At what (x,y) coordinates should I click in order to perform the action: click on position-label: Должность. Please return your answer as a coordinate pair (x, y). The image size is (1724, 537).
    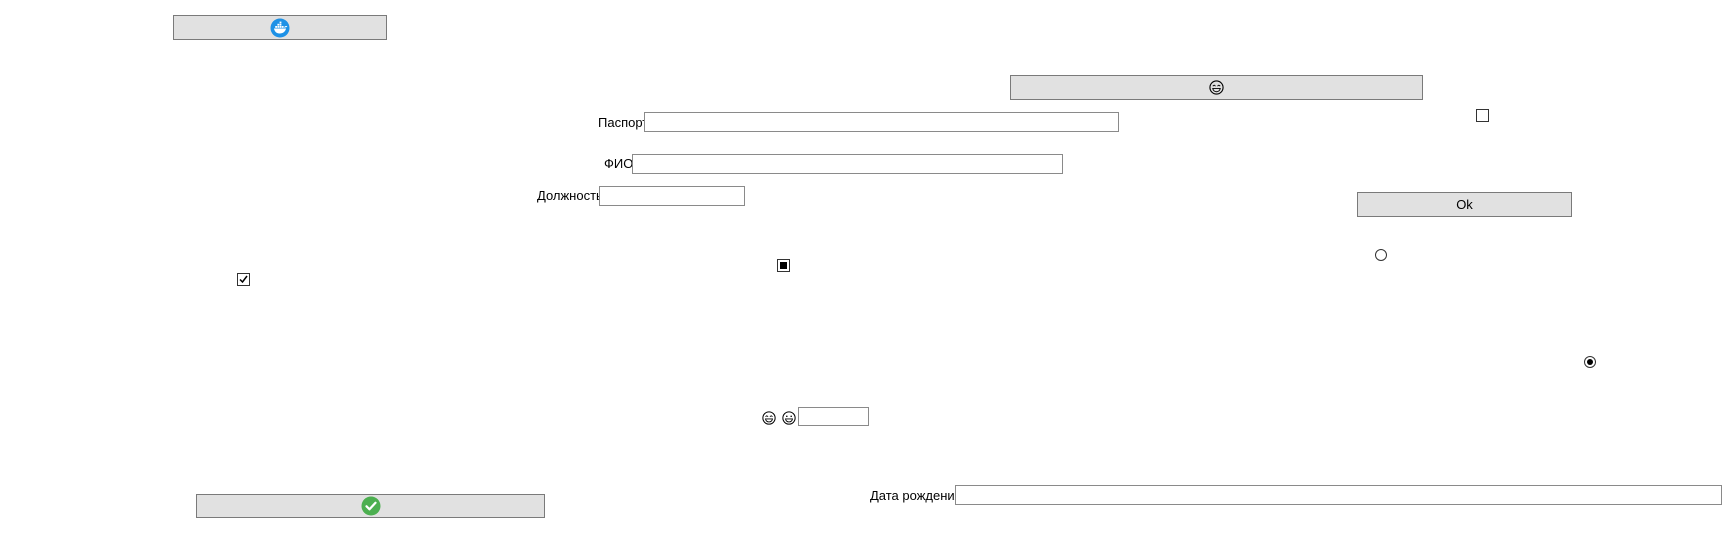
    Looking at the image, I should click on (570, 195).